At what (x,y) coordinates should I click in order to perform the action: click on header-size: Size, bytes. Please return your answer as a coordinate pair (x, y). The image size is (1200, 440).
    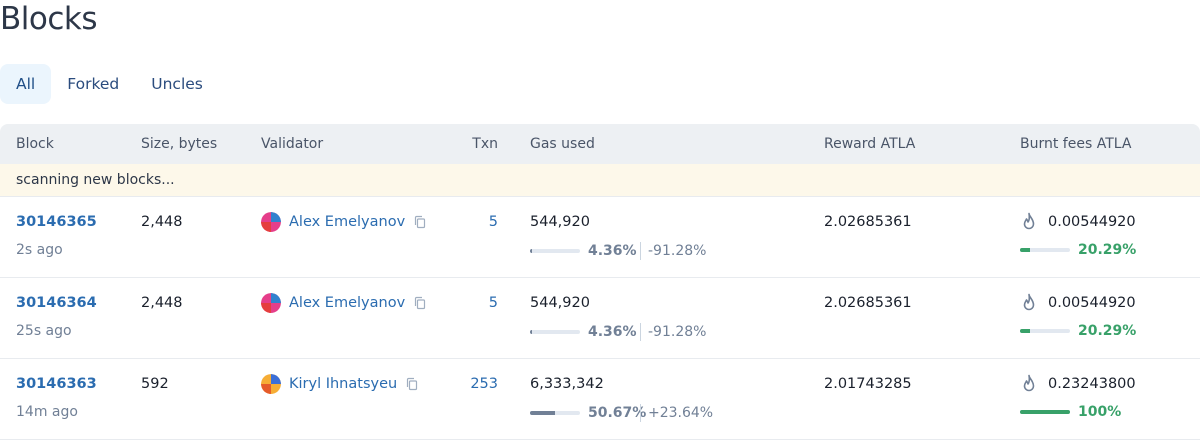
    Looking at the image, I should click on (179, 144).